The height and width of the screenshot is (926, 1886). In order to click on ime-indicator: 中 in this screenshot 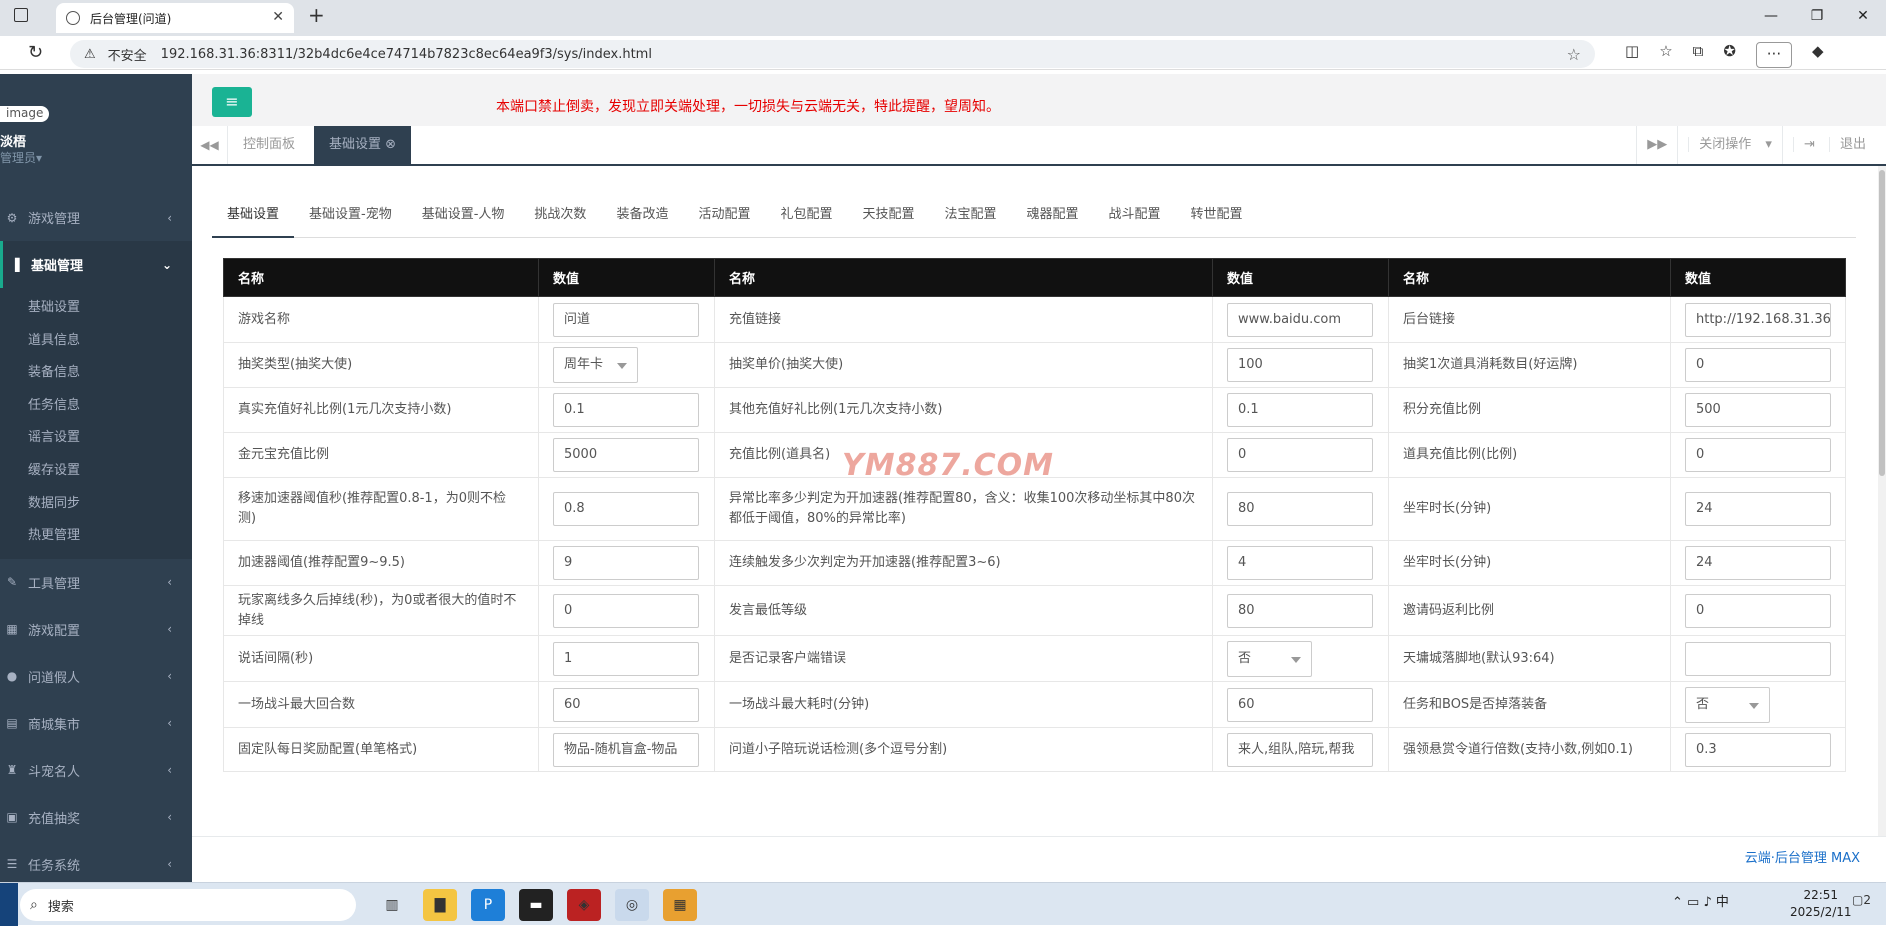, I will do `click(1722, 902)`.